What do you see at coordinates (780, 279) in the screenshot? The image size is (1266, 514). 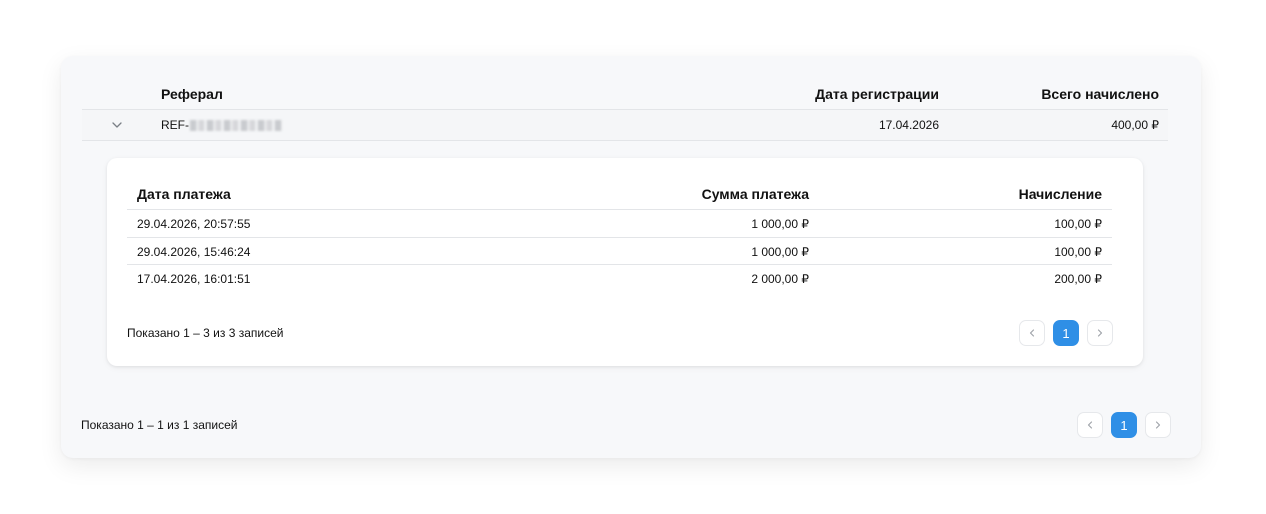 I see `payment-amount-cell: 2 000,00 ₽` at bounding box center [780, 279].